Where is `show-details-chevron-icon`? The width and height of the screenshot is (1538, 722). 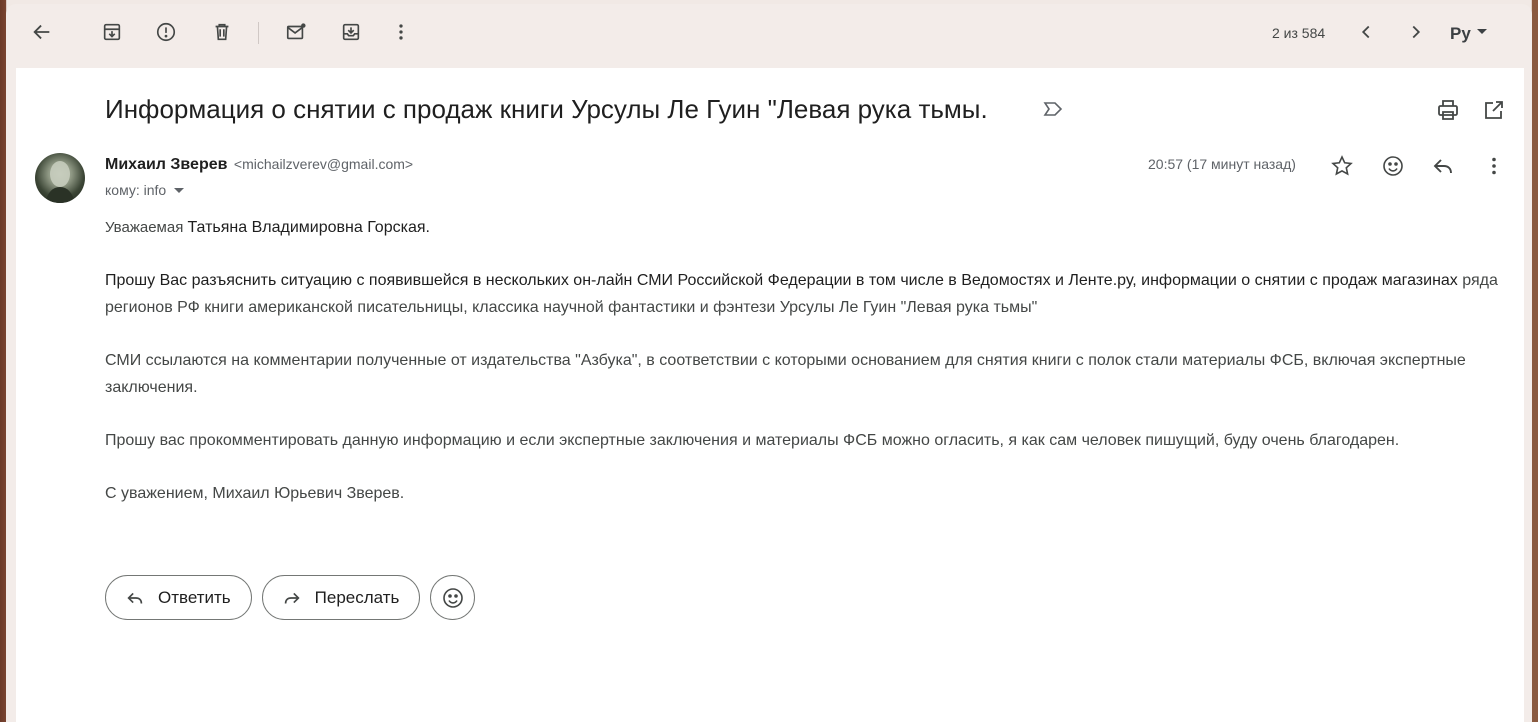
show-details-chevron-icon is located at coordinates (179, 190).